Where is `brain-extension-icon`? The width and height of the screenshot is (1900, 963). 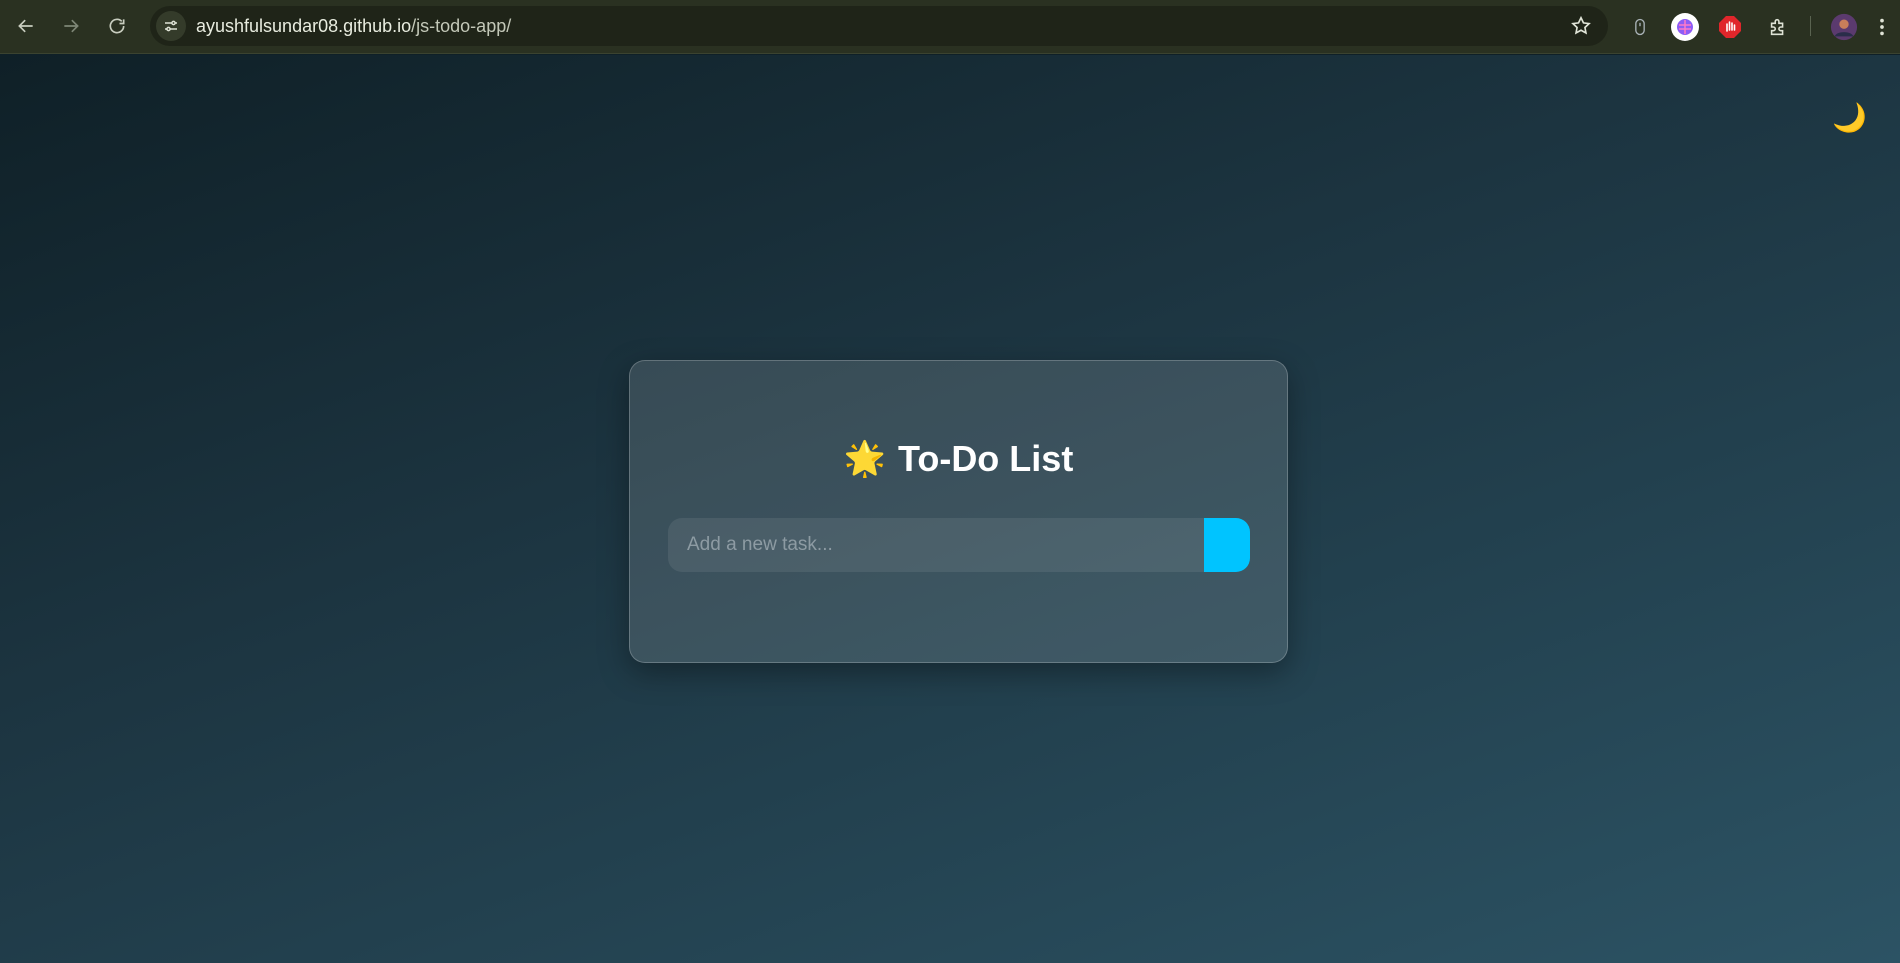 brain-extension-icon is located at coordinates (1685, 27).